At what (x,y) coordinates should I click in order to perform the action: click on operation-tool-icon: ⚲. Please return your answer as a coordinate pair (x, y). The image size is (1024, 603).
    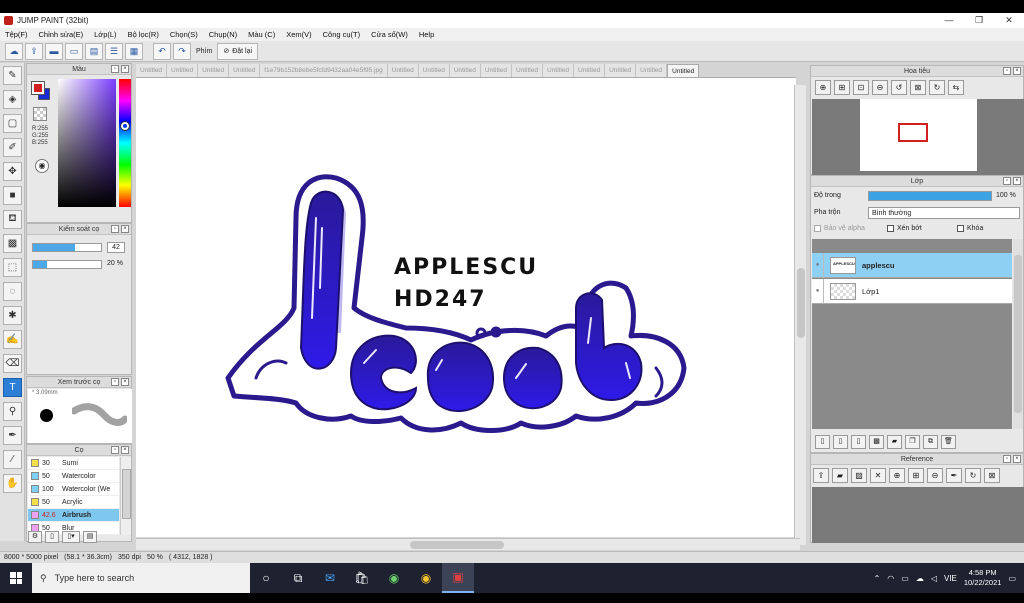
    Looking at the image, I should click on (12, 411).